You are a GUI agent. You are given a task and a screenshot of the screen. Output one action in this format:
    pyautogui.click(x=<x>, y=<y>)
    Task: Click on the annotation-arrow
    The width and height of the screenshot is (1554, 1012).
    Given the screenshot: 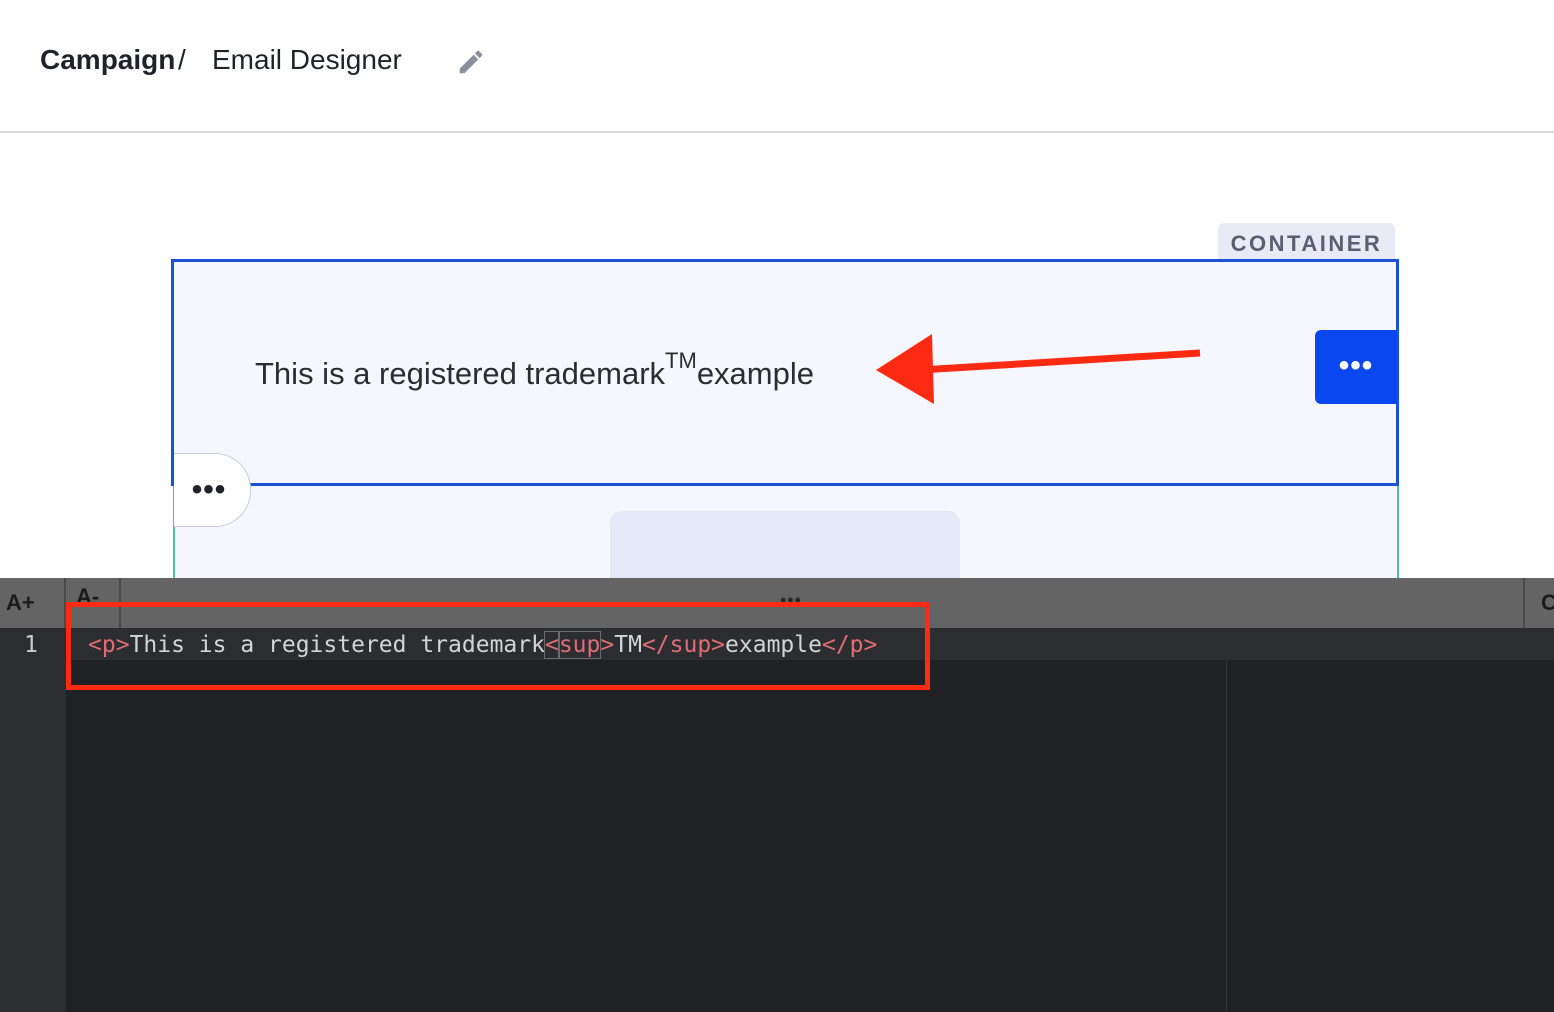 What is the action you would take?
    pyautogui.click(x=1035, y=365)
    